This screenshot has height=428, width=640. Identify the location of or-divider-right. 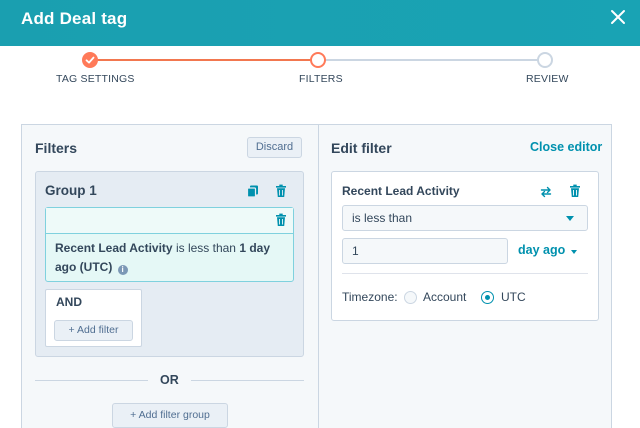
(247, 380).